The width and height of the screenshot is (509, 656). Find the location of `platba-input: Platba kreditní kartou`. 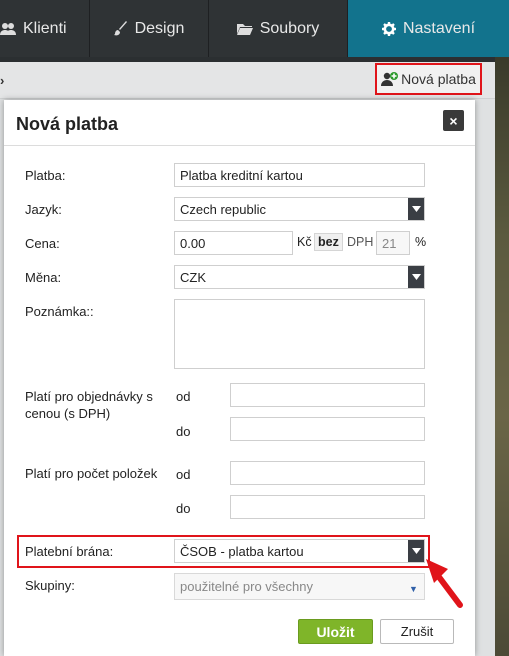

platba-input: Platba kreditní kartou is located at coordinates (299, 175).